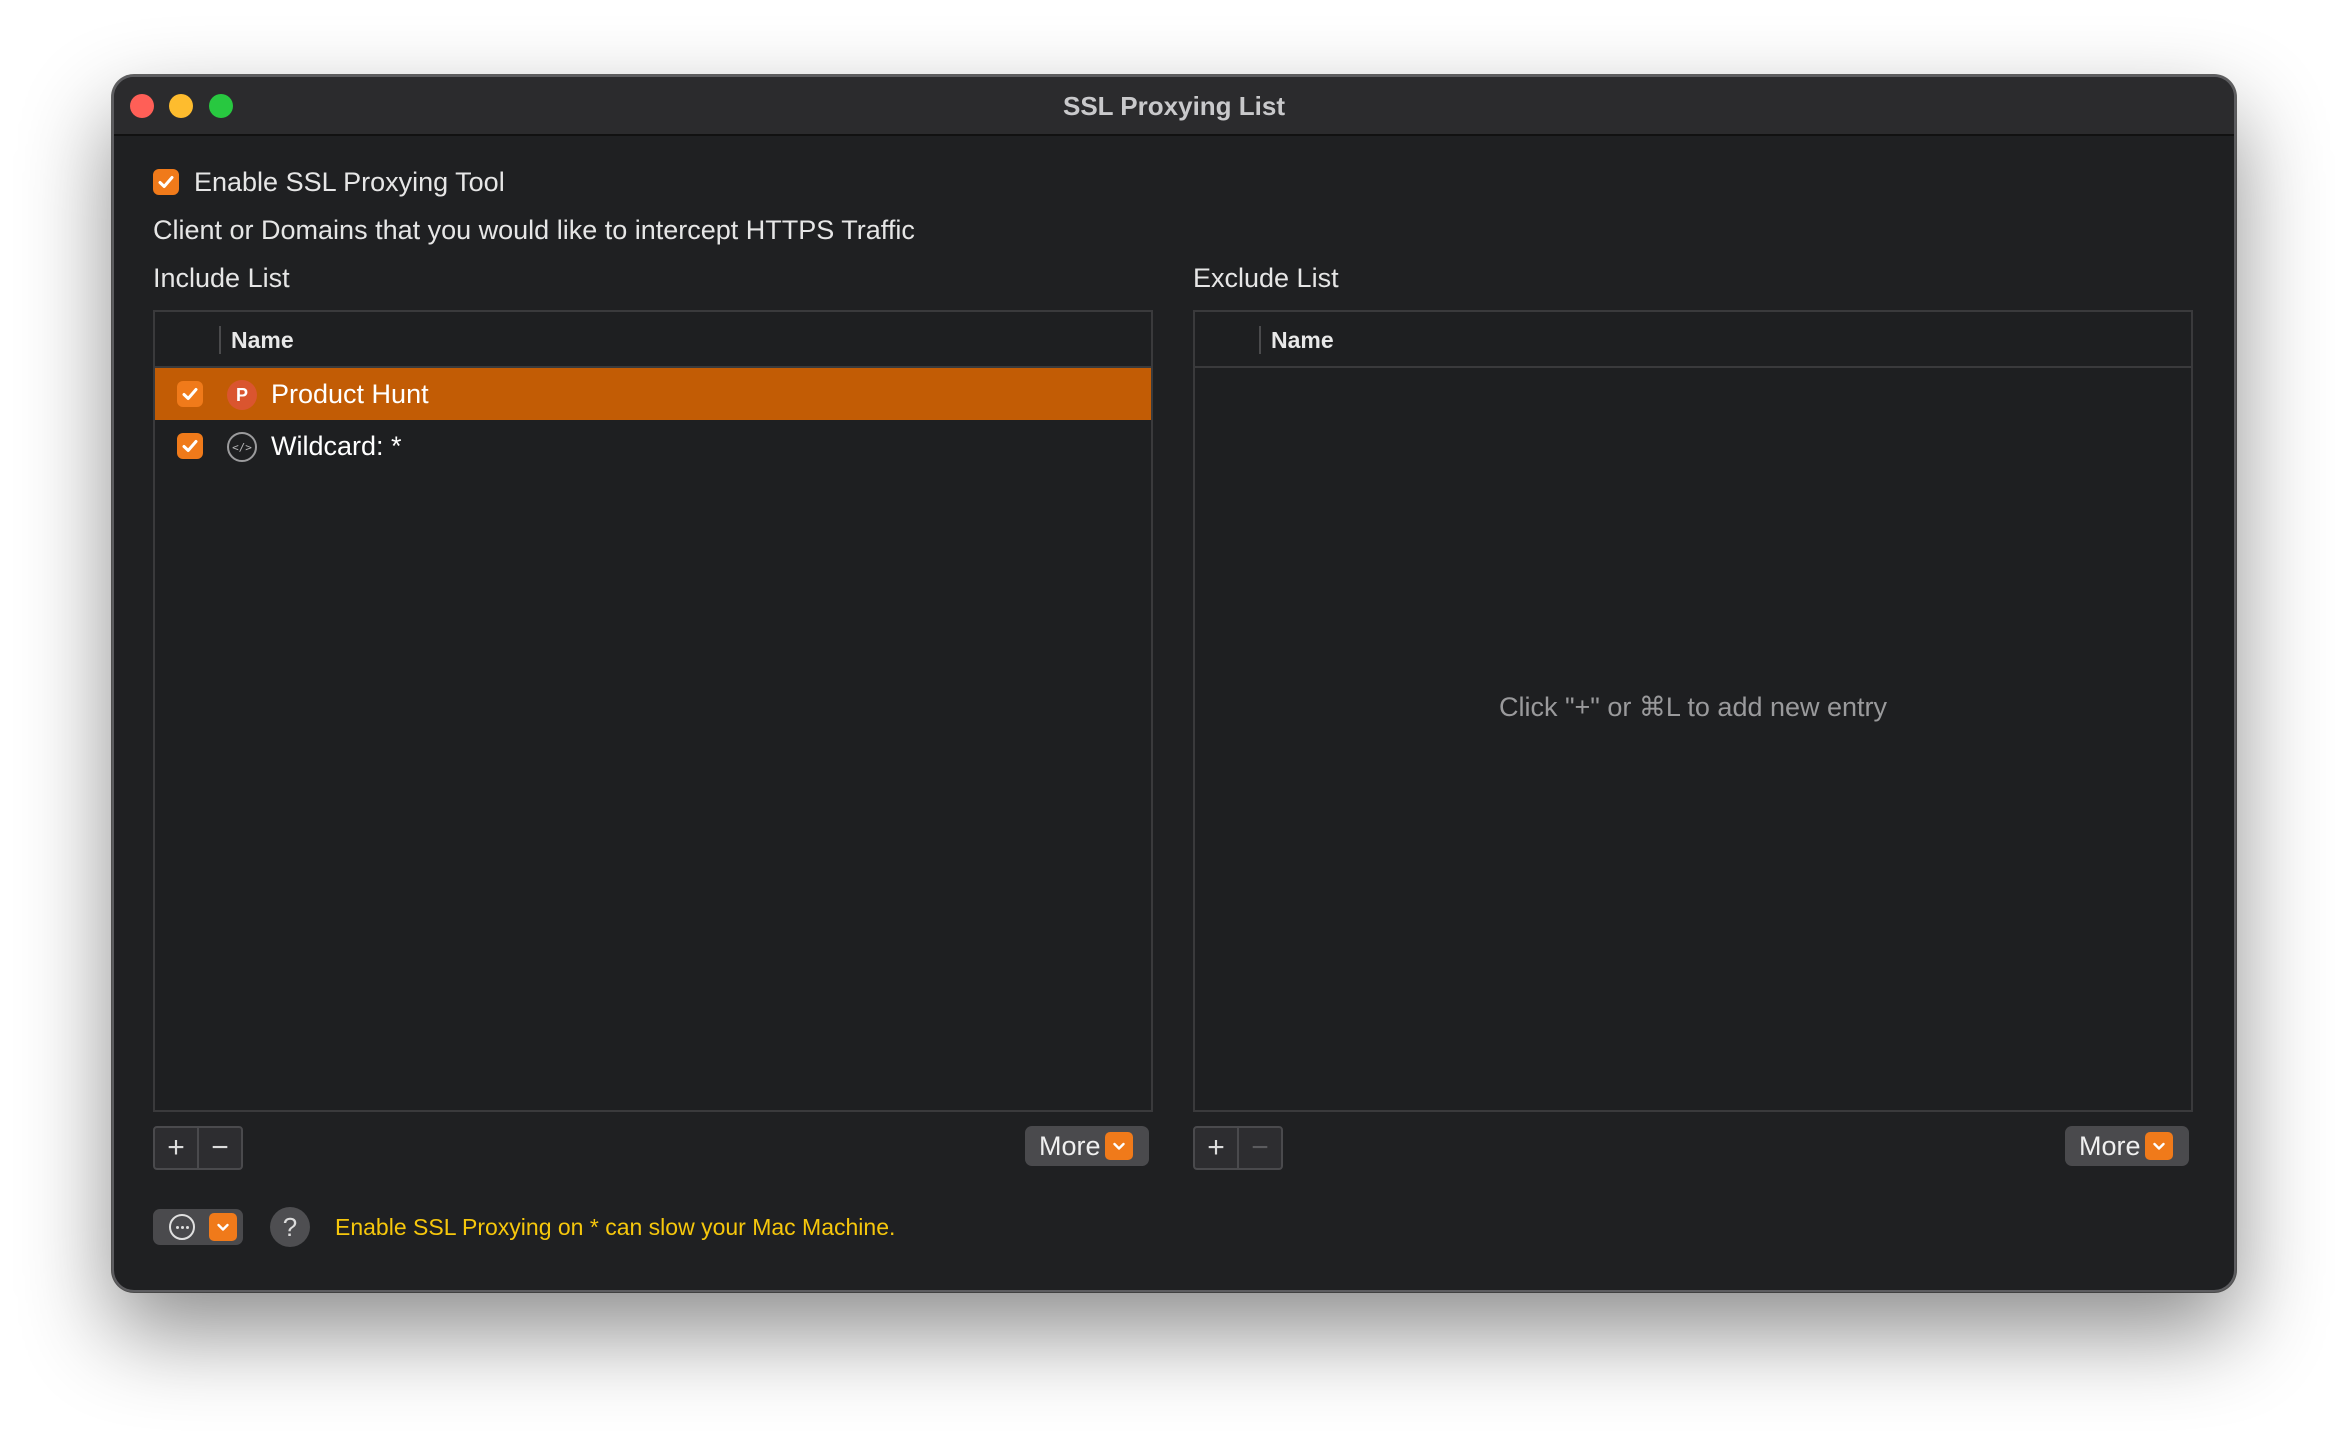 The height and width of the screenshot is (1436, 2344). Describe the element at coordinates (1216, 1148) in the screenshot. I see `exclude-add-button: +` at that location.